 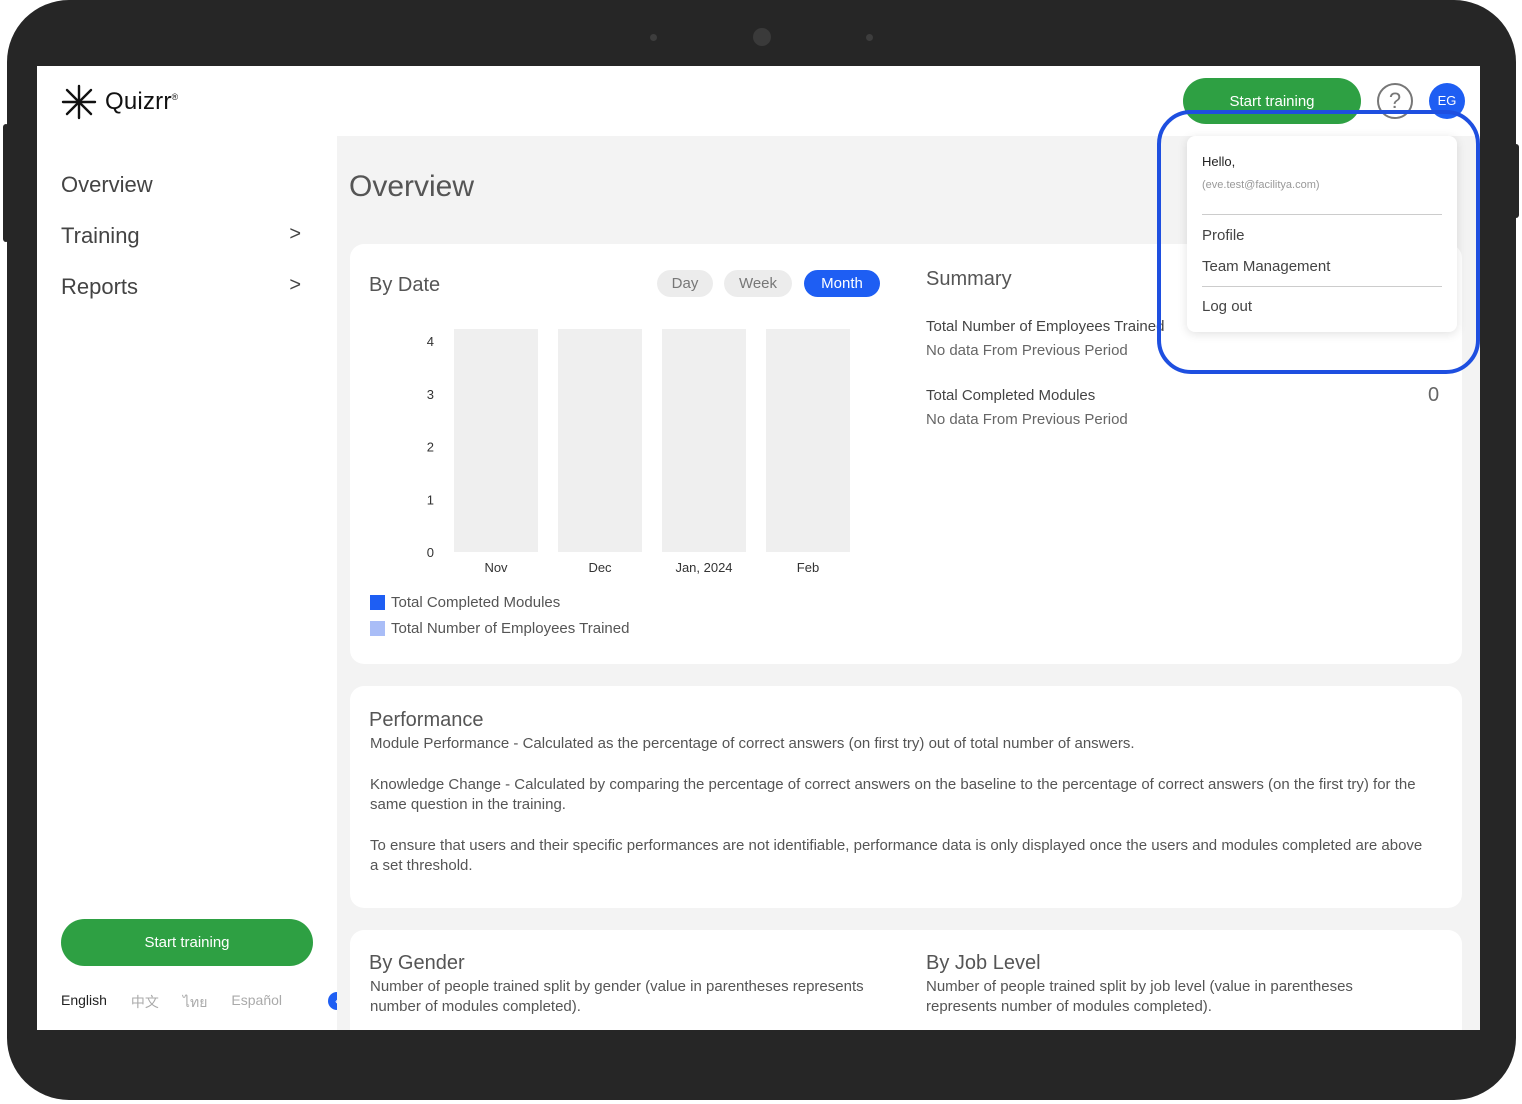 I want to click on summary-modules-label: Total Completed Modules, so click(x=1011, y=395).